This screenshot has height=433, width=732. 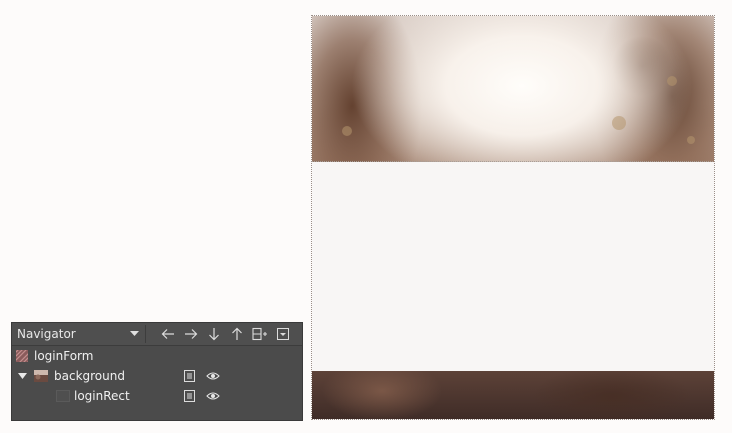 What do you see at coordinates (64, 356) in the screenshot?
I see `tree-item-label: loginForm` at bounding box center [64, 356].